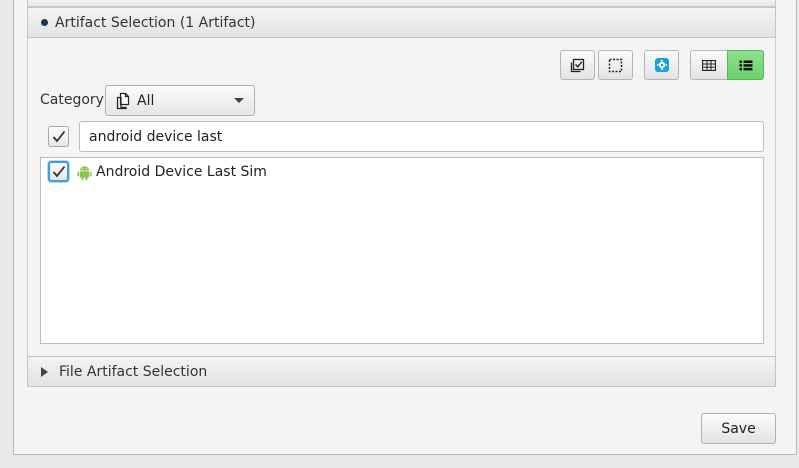  I want to click on filter-checkbox, so click(58, 136).